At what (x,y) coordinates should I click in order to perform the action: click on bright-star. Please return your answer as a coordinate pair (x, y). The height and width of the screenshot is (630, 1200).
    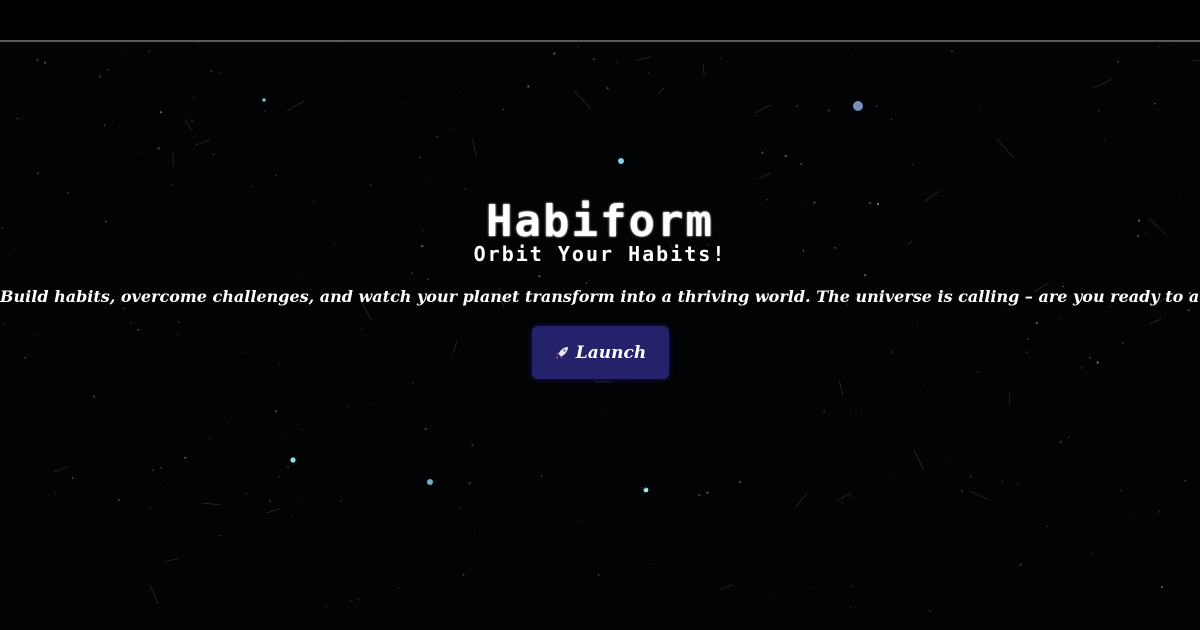
    Looking at the image, I should click on (264, 100).